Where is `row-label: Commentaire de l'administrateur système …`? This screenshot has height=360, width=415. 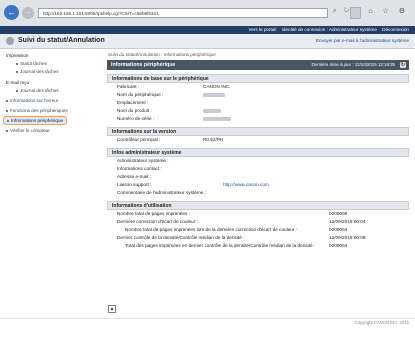 row-label: Commentaire de l'administrateur système … is located at coordinates (161, 192).